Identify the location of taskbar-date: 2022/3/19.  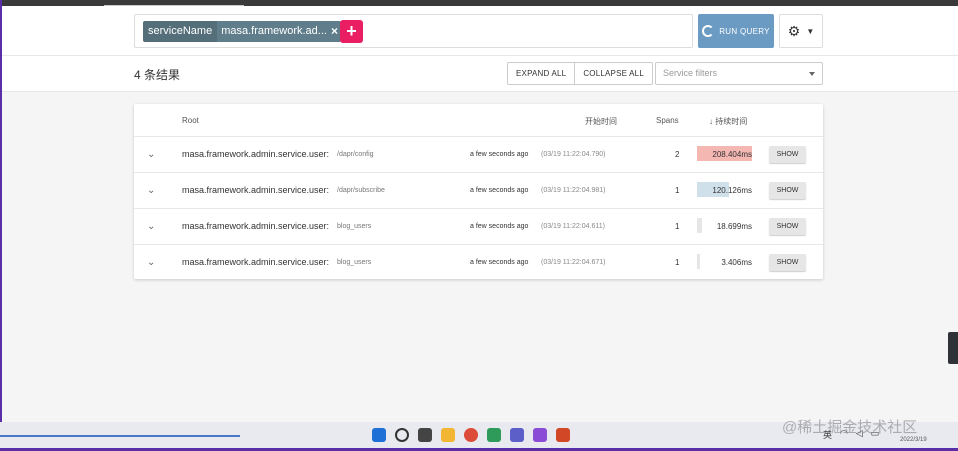
(913, 440).